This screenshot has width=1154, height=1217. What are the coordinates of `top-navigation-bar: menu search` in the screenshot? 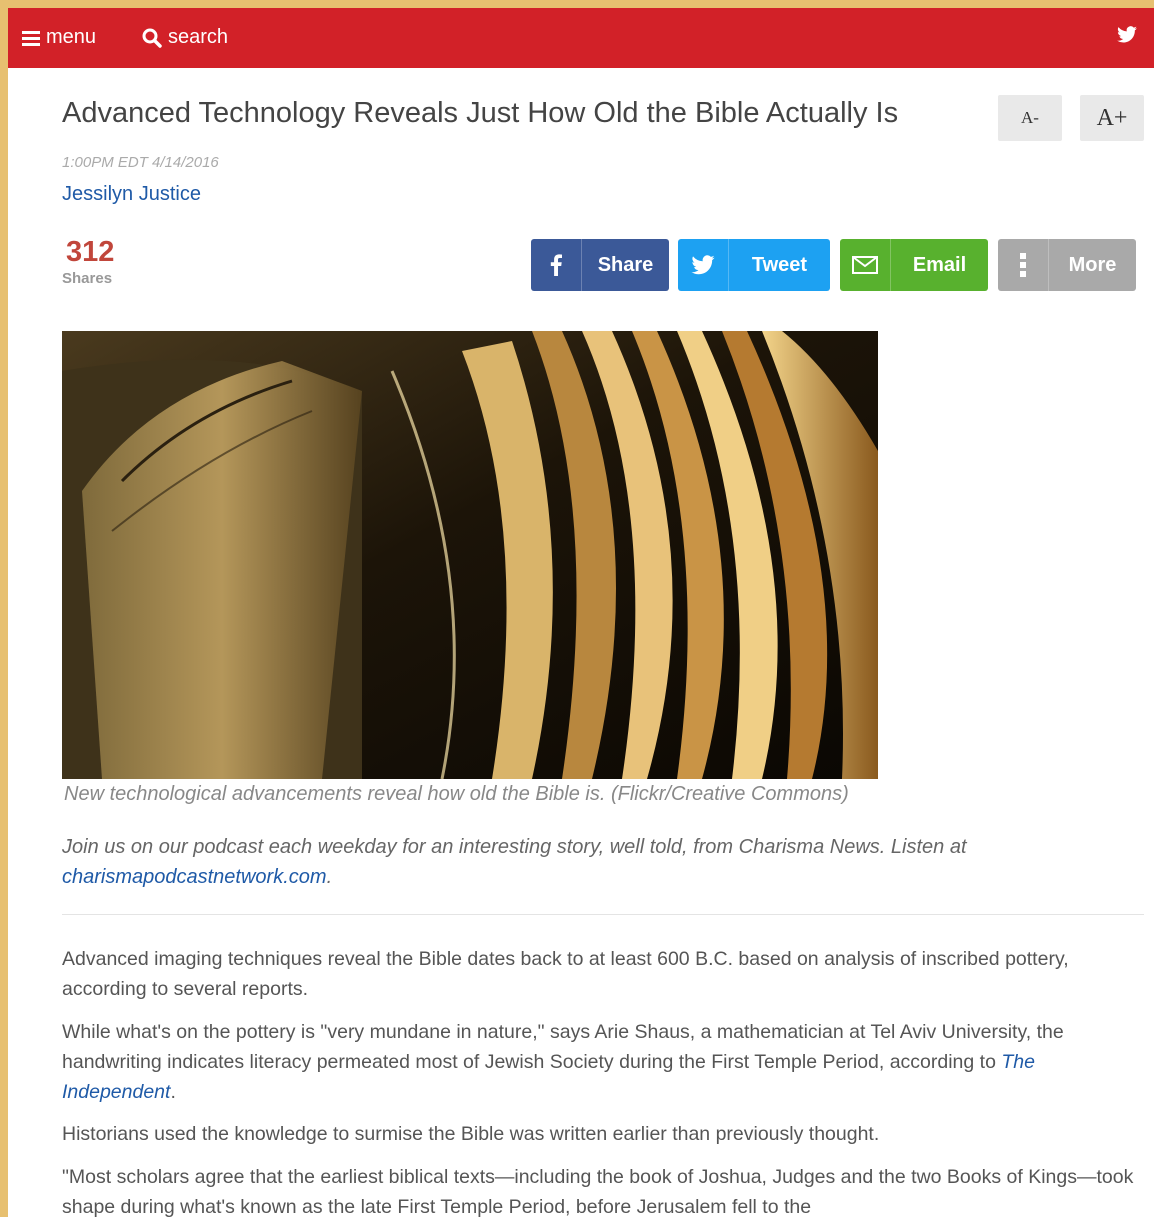 It's located at (581, 38).